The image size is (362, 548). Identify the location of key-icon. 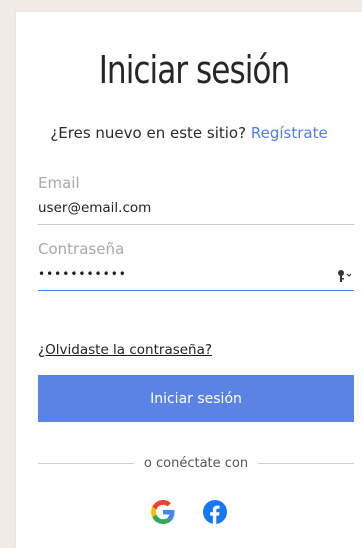
(345, 276).